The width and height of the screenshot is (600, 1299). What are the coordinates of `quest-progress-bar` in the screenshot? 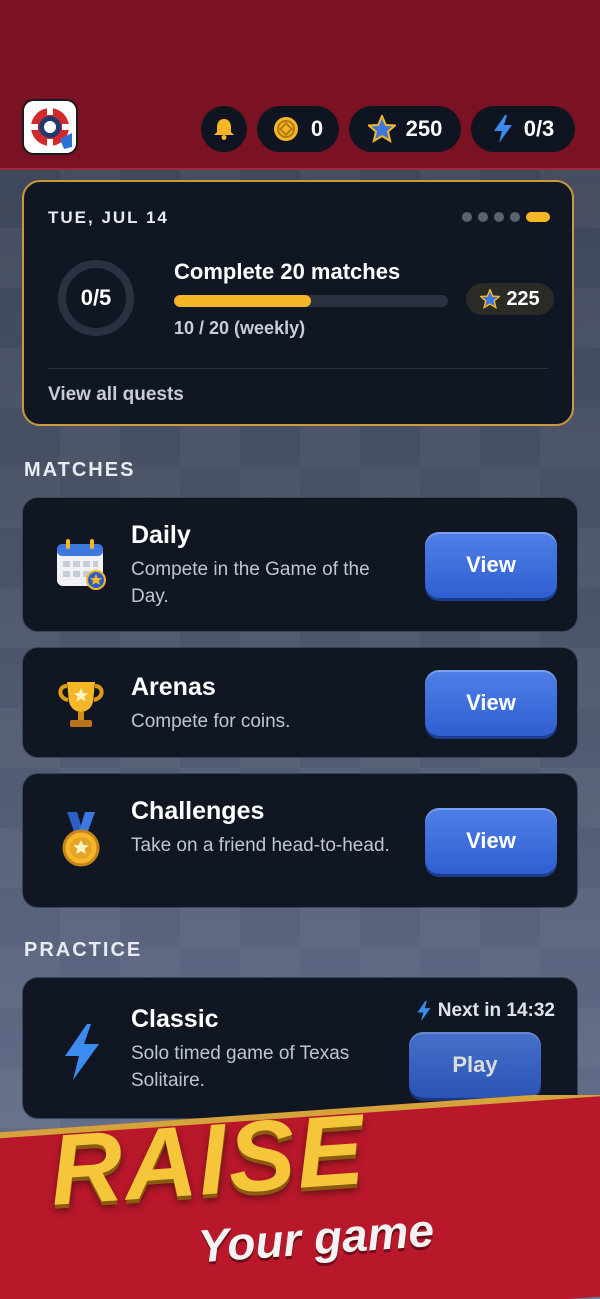 It's located at (311, 301).